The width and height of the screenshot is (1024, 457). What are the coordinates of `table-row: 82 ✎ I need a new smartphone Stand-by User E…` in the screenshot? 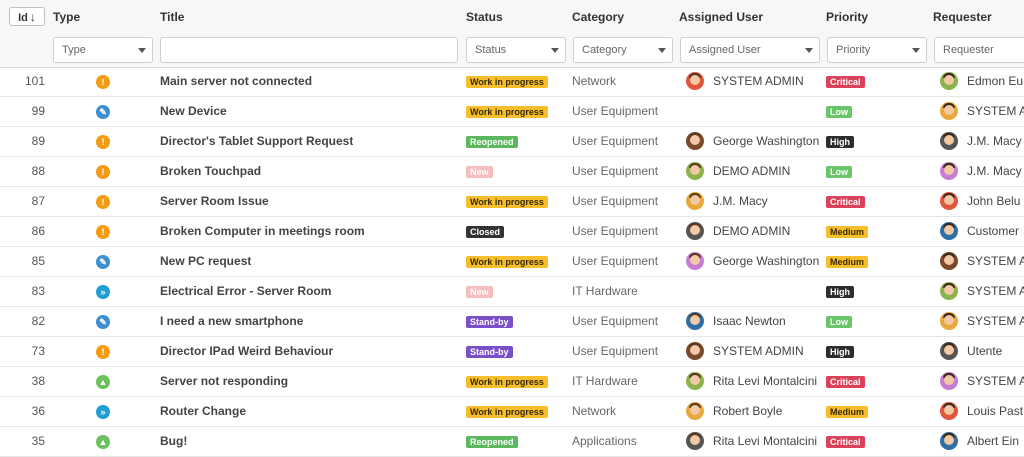 It's located at (512, 322).